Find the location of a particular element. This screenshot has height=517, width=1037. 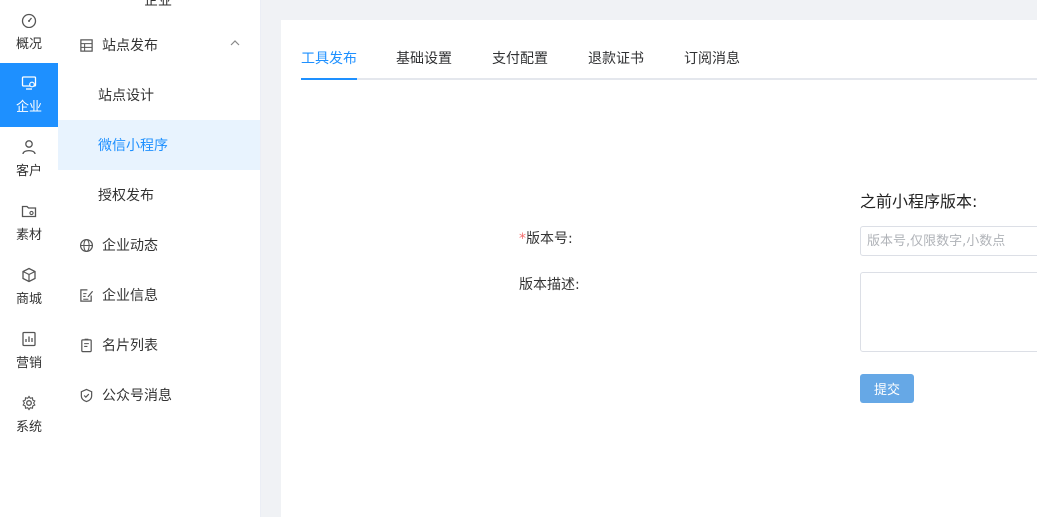

rail-item-mall: 商城 is located at coordinates (29, 287).